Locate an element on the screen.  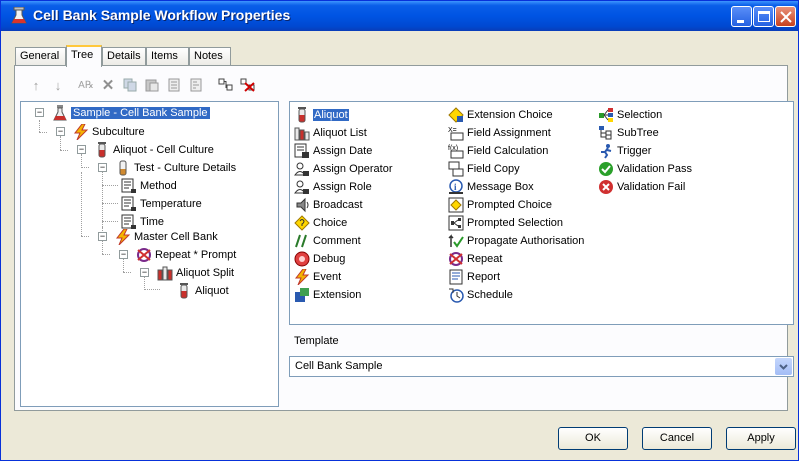
palette-item-prompted-choice: Prompted Choice is located at coordinates (500, 205).